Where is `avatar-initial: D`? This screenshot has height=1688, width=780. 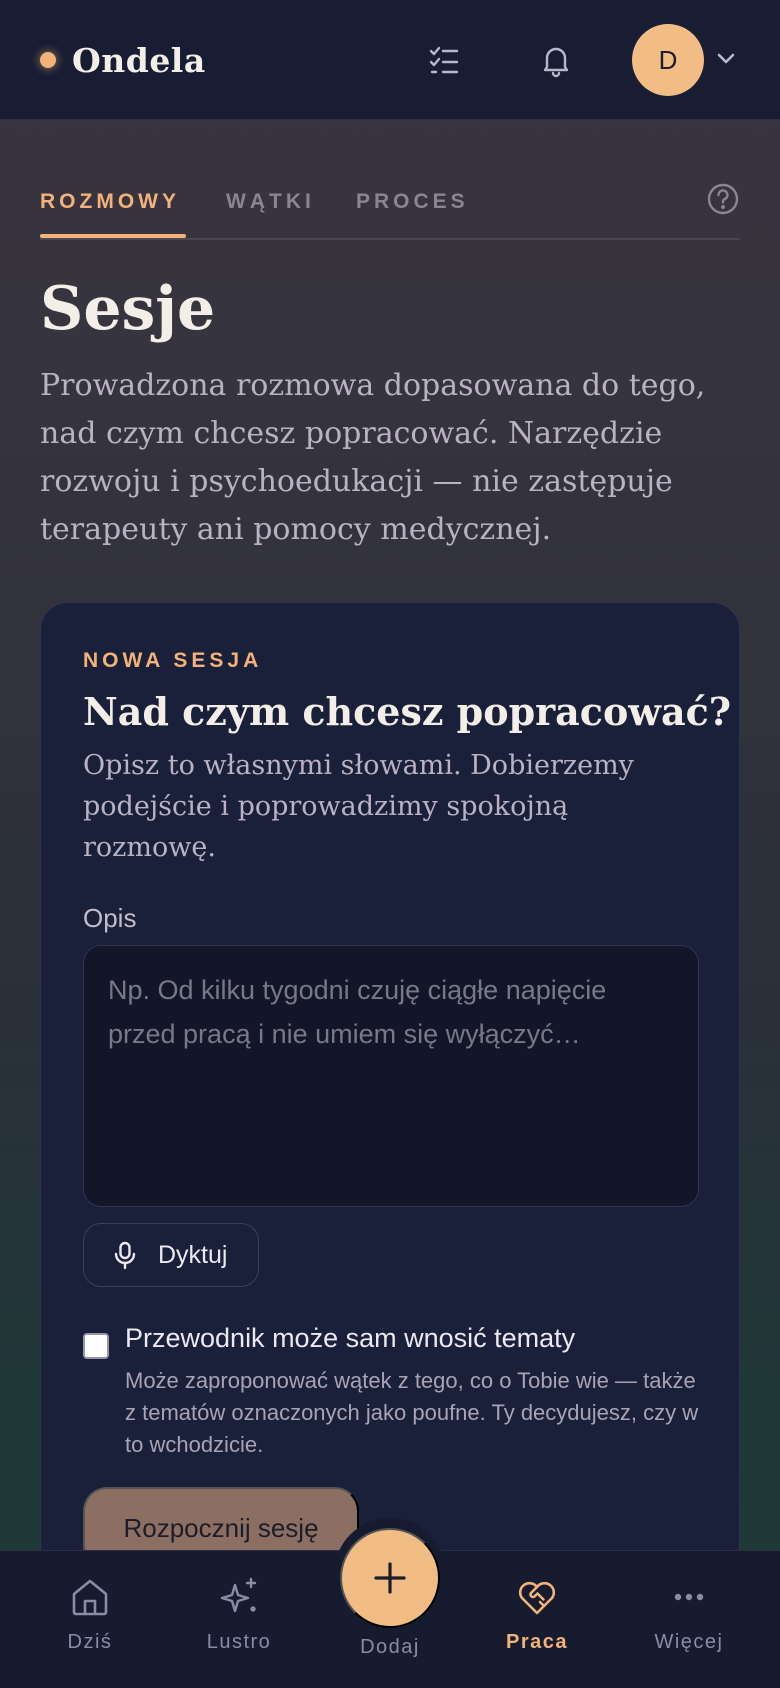
avatar-initial: D is located at coordinates (668, 59).